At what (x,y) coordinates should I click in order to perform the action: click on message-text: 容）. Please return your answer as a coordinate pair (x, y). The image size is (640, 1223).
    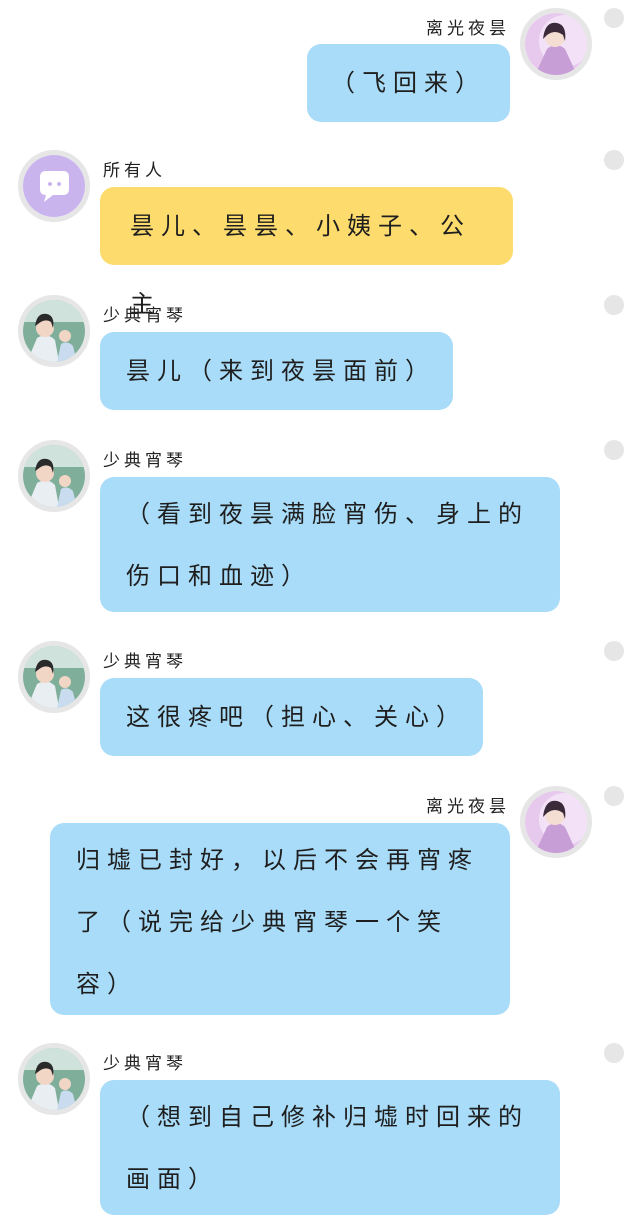
    Looking at the image, I should click on (107, 984).